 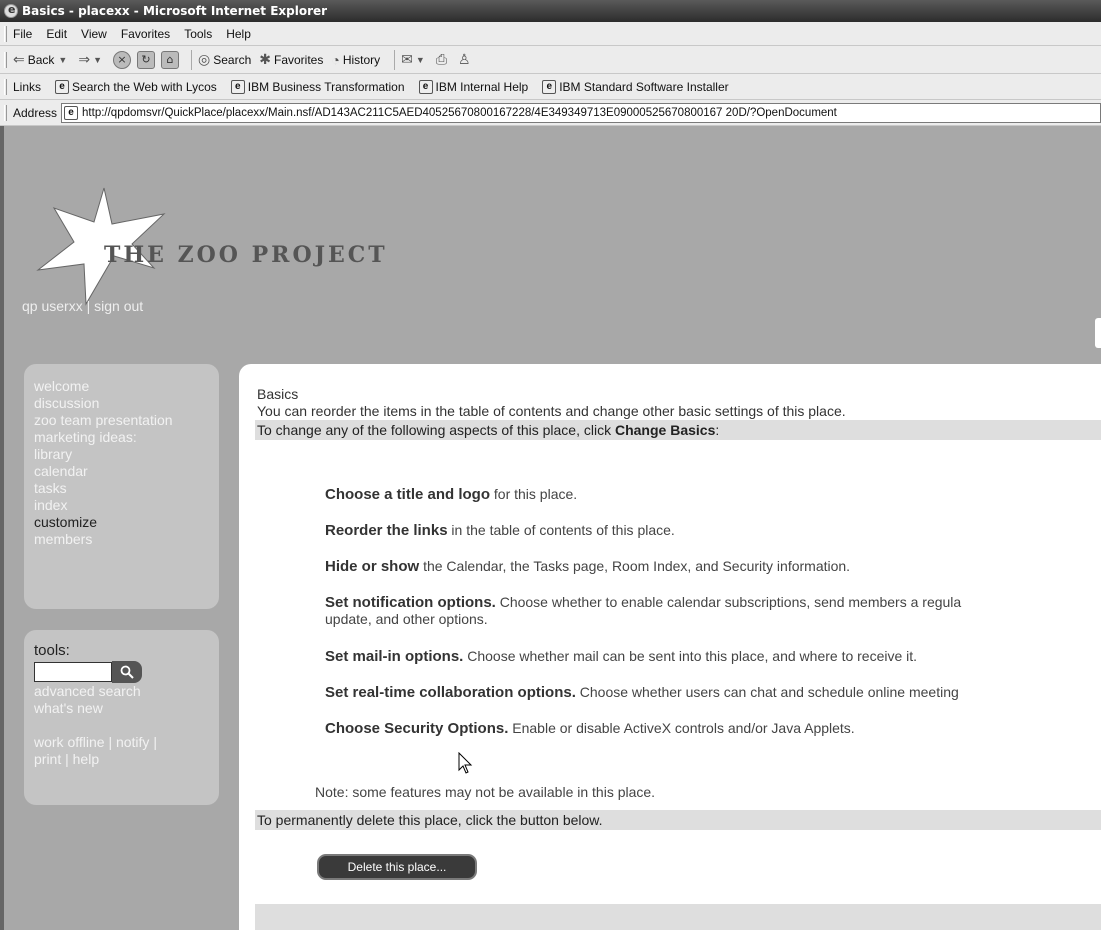 What do you see at coordinates (121, 522) in the screenshot?
I see `nav-item-customize: customize` at bounding box center [121, 522].